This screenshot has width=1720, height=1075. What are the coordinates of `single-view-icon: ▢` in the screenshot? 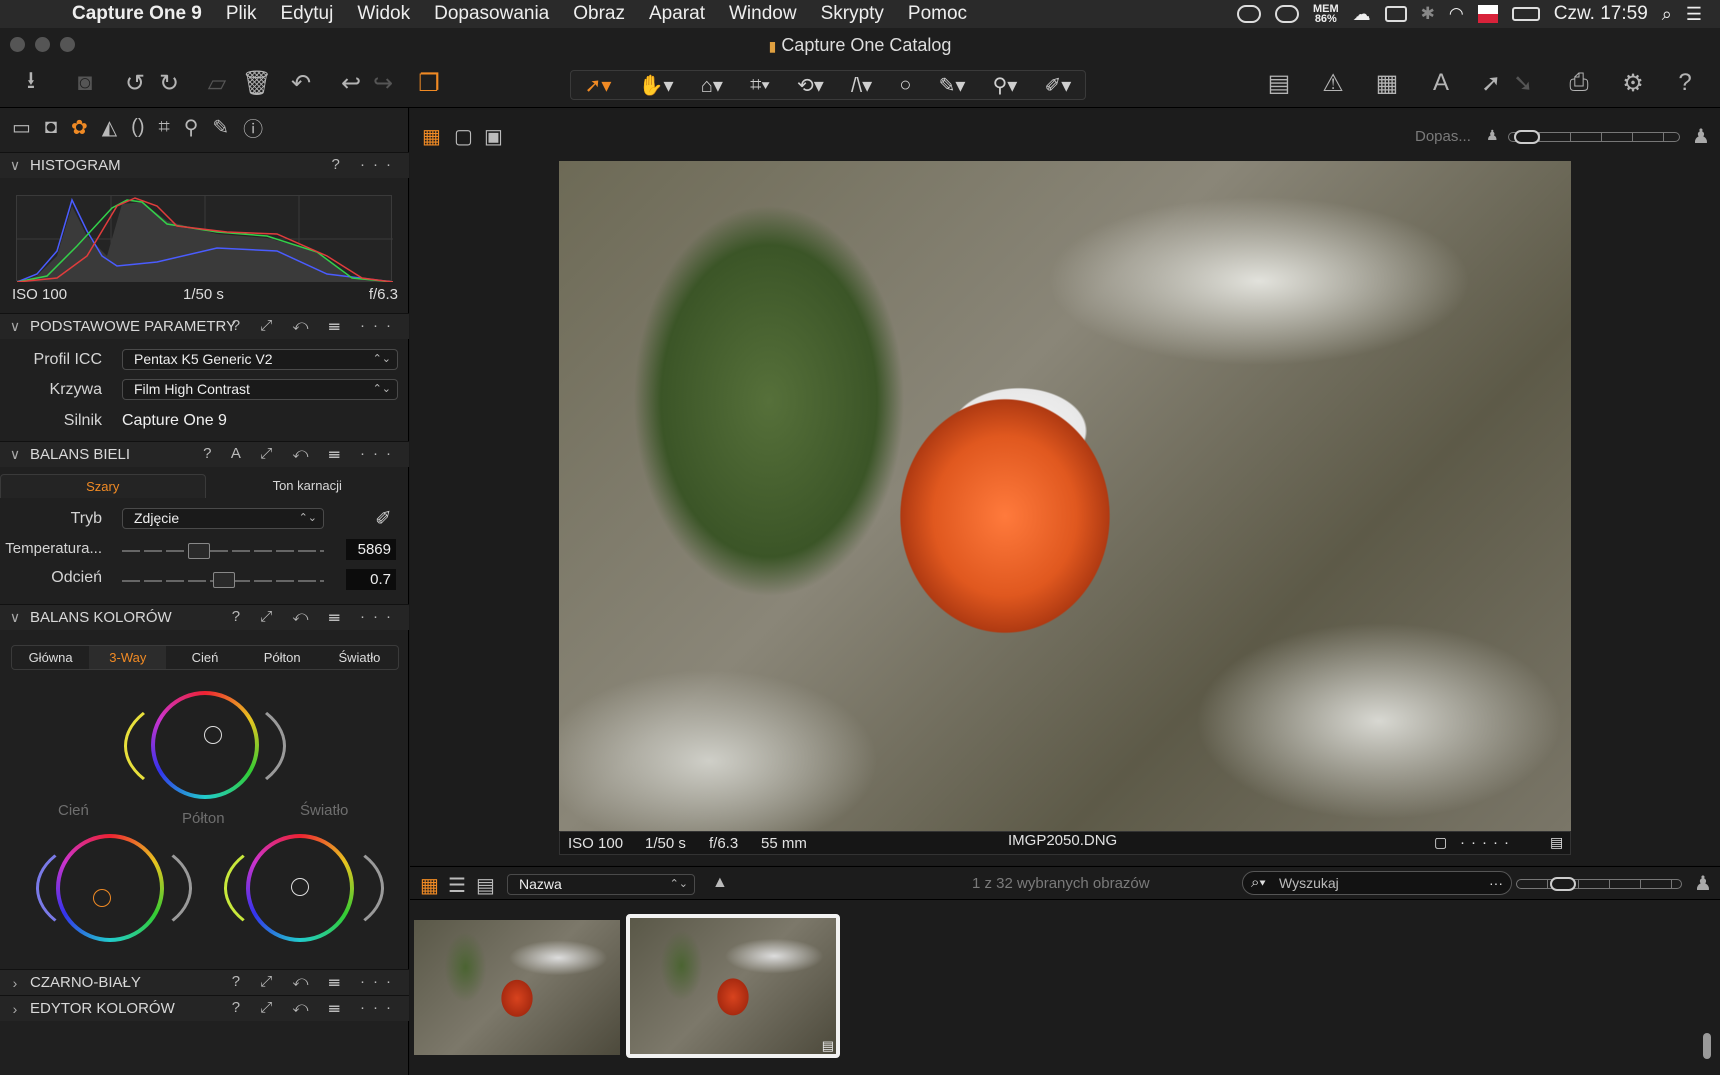 It's located at (463, 136).